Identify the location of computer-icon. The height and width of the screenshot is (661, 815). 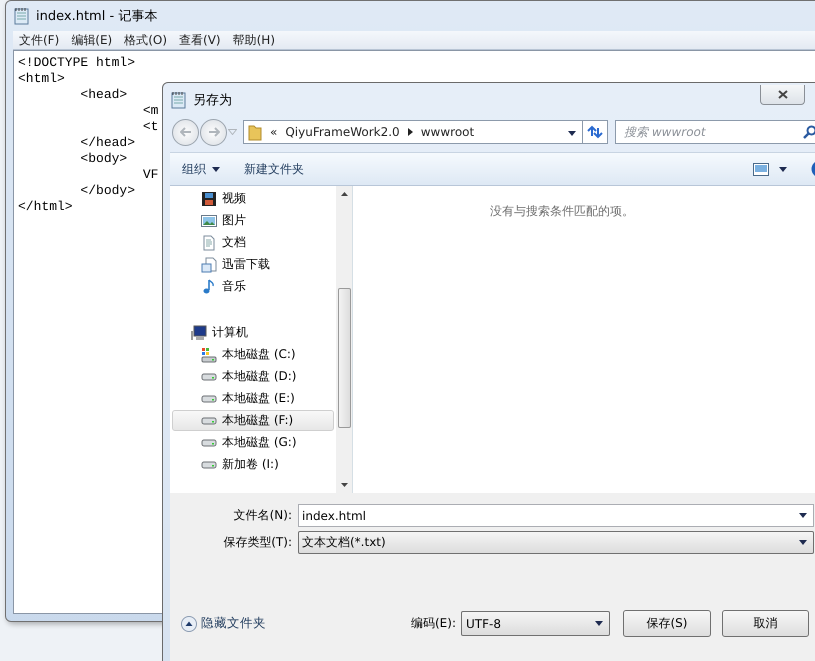
(199, 332).